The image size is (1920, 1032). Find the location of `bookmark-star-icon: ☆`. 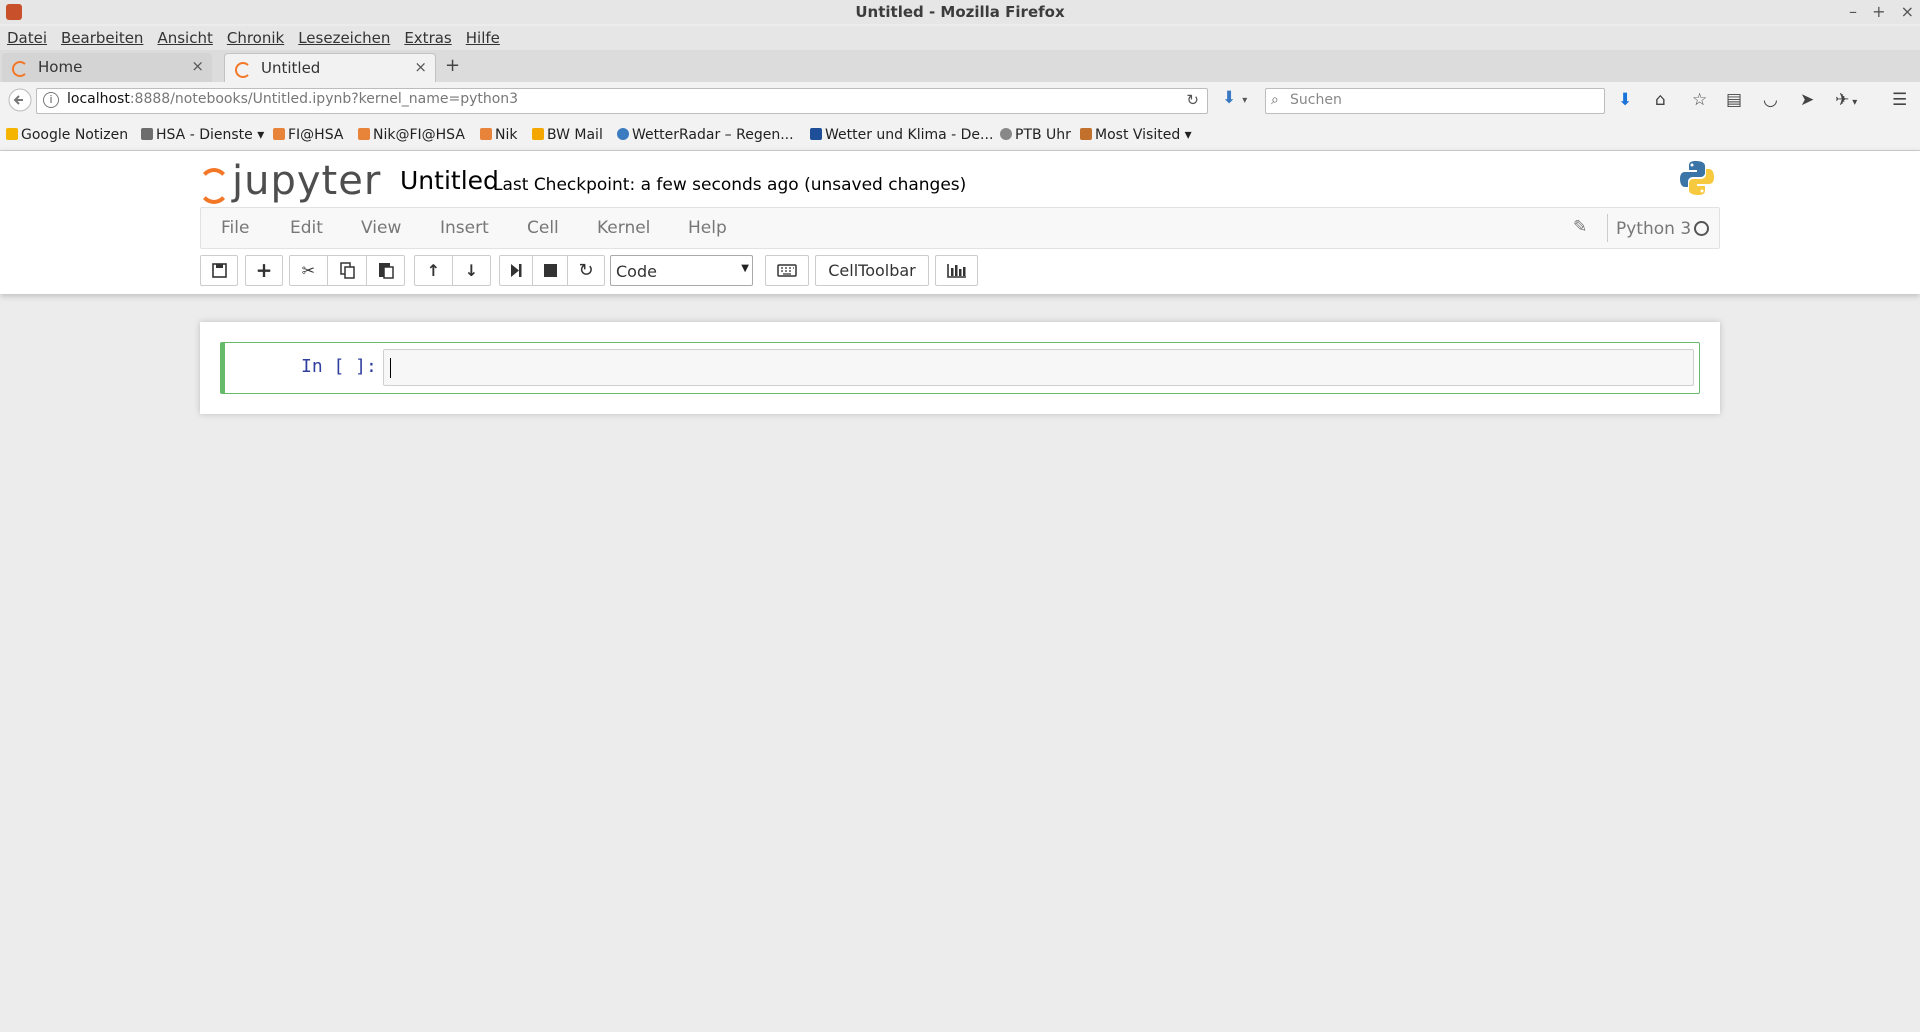

bookmark-star-icon: ☆ is located at coordinates (1699, 100).